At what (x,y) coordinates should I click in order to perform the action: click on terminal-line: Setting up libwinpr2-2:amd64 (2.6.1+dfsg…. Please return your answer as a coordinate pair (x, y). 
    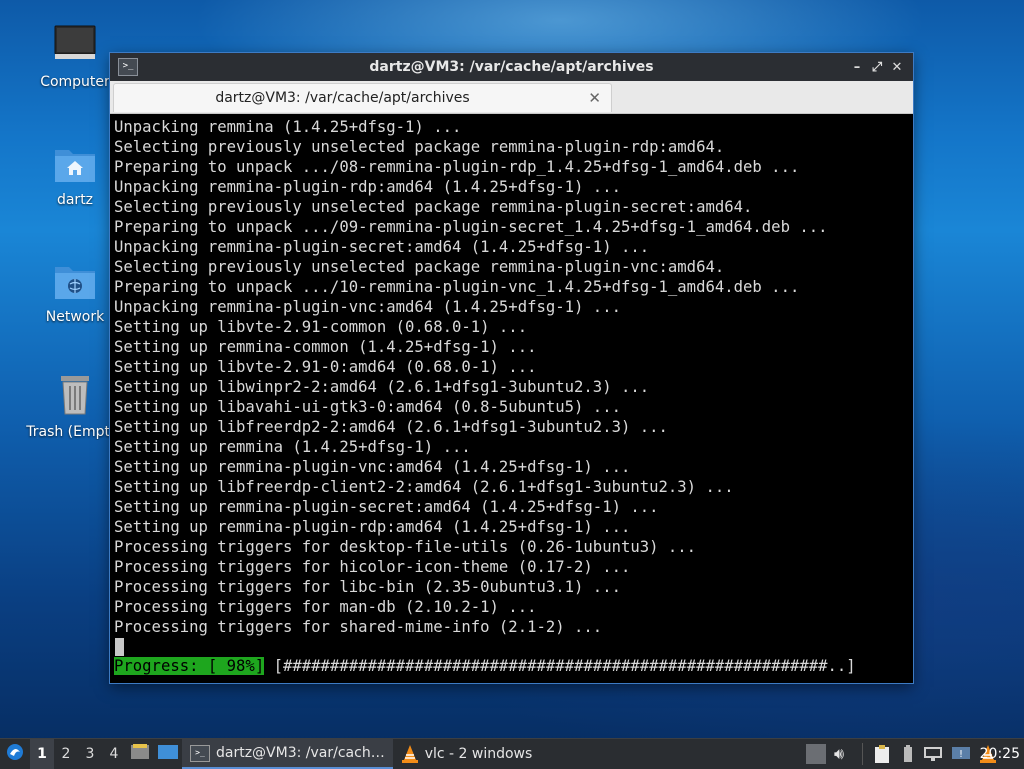
    Looking at the image, I should click on (382, 387).